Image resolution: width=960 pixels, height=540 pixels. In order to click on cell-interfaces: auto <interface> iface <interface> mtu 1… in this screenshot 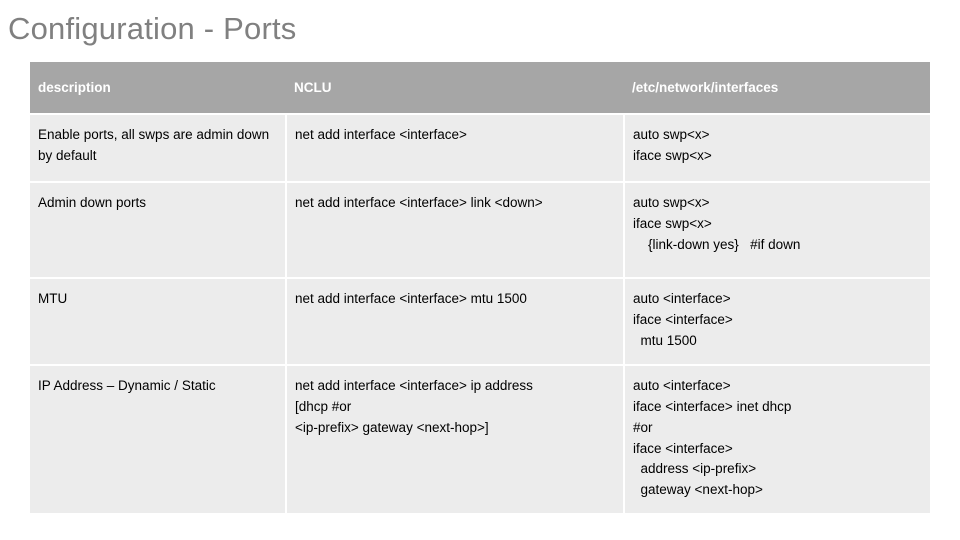, I will do `click(777, 321)`.